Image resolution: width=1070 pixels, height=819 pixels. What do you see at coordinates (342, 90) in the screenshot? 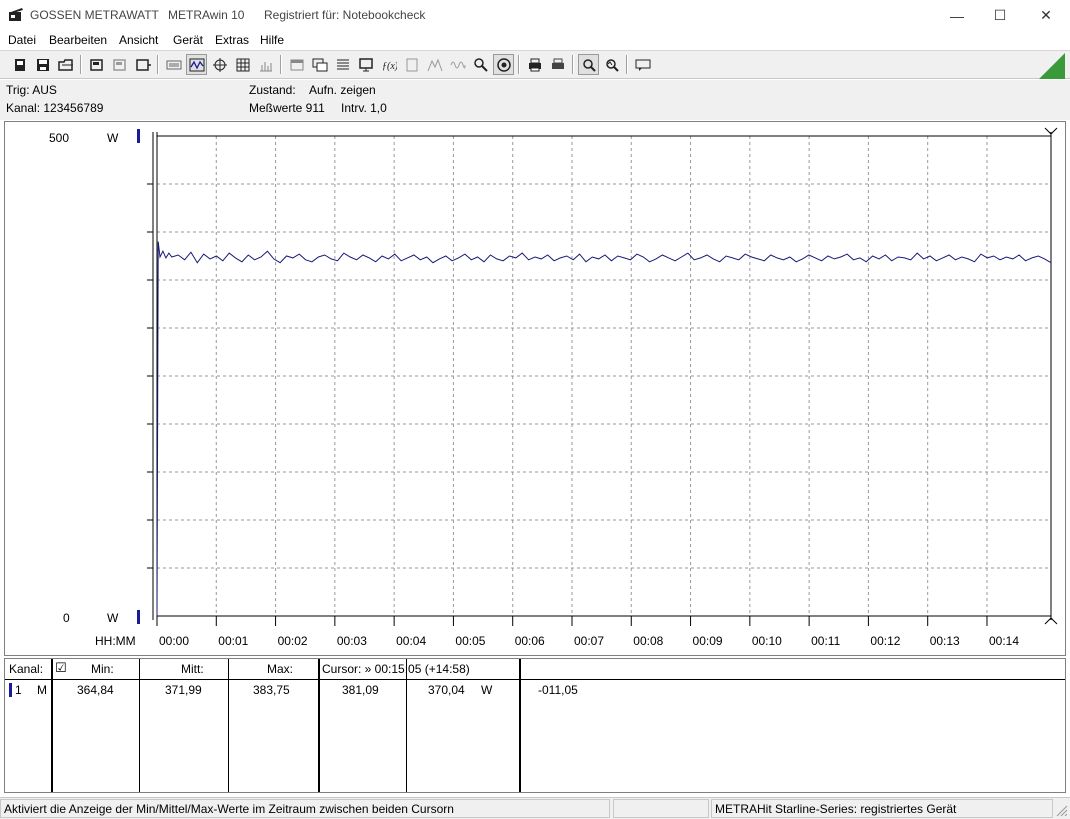
I see `state-value: Aufn. zeigen` at bounding box center [342, 90].